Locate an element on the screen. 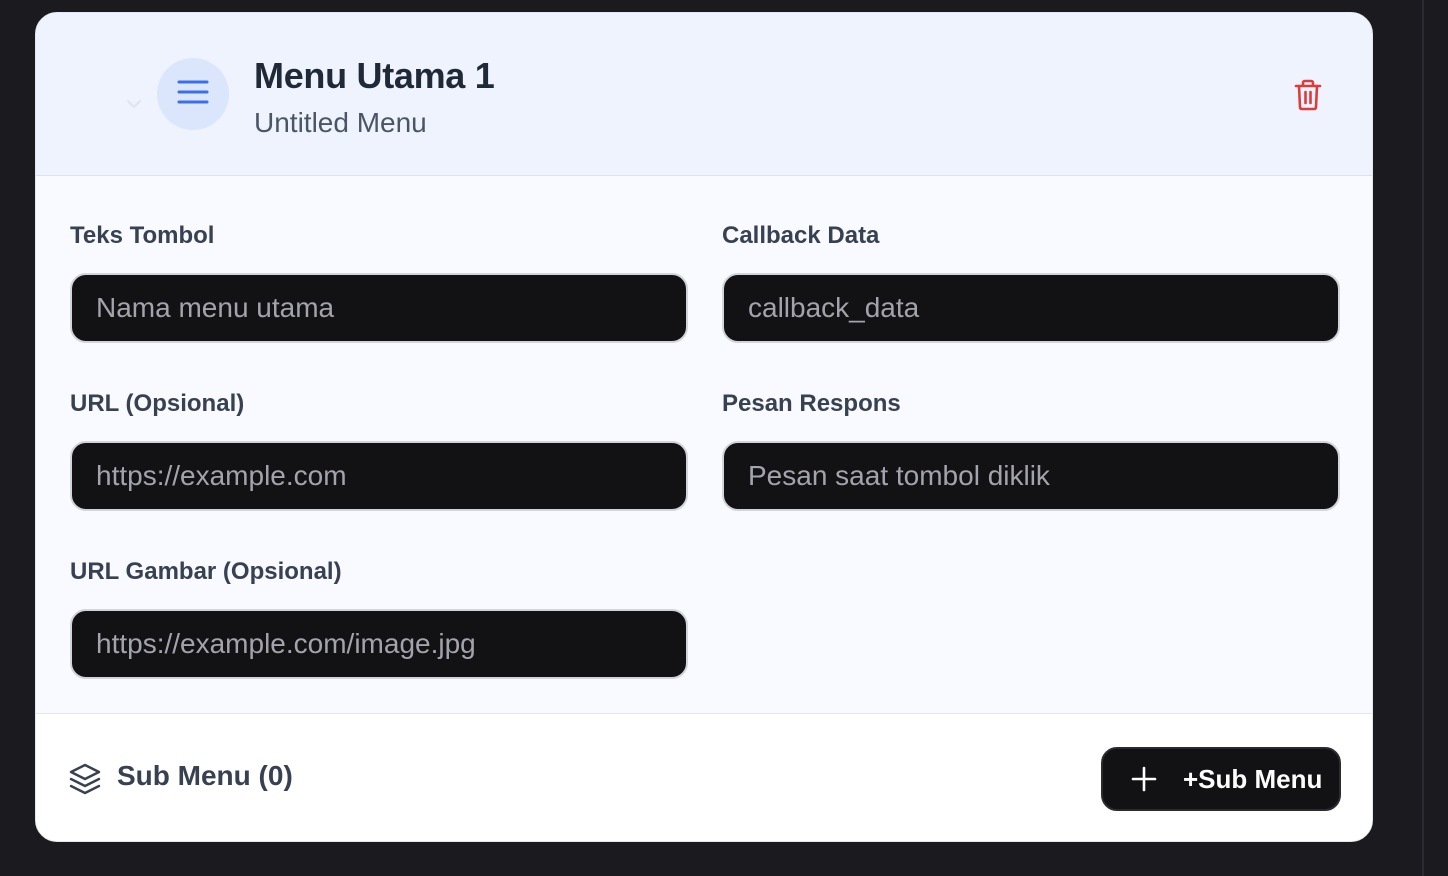 This screenshot has height=876, width=1448. url-input is located at coordinates (379, 476).